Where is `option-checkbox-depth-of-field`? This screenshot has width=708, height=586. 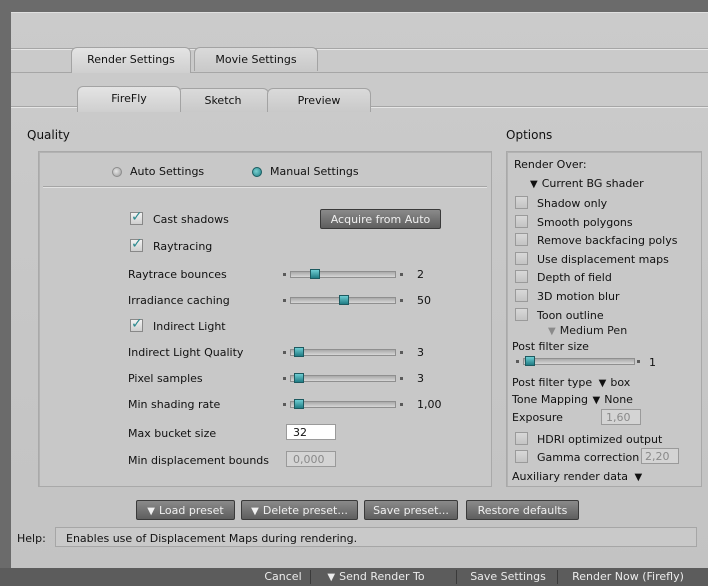 option-checkbox-depth-of-field is located at coordinates (521, 276).